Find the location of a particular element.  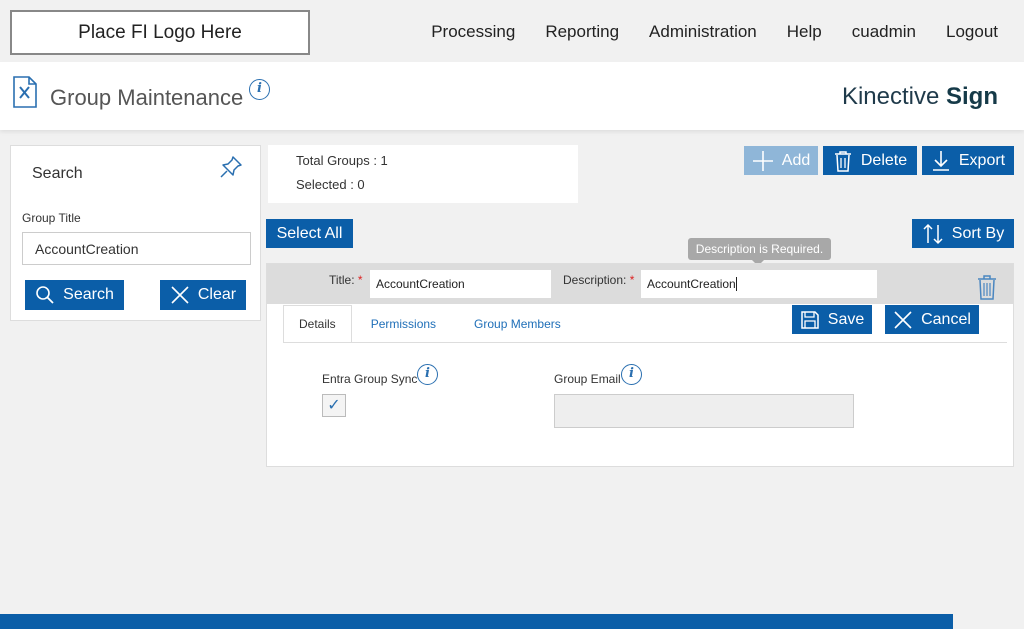

download-icon is located at coordinates (940, 160).